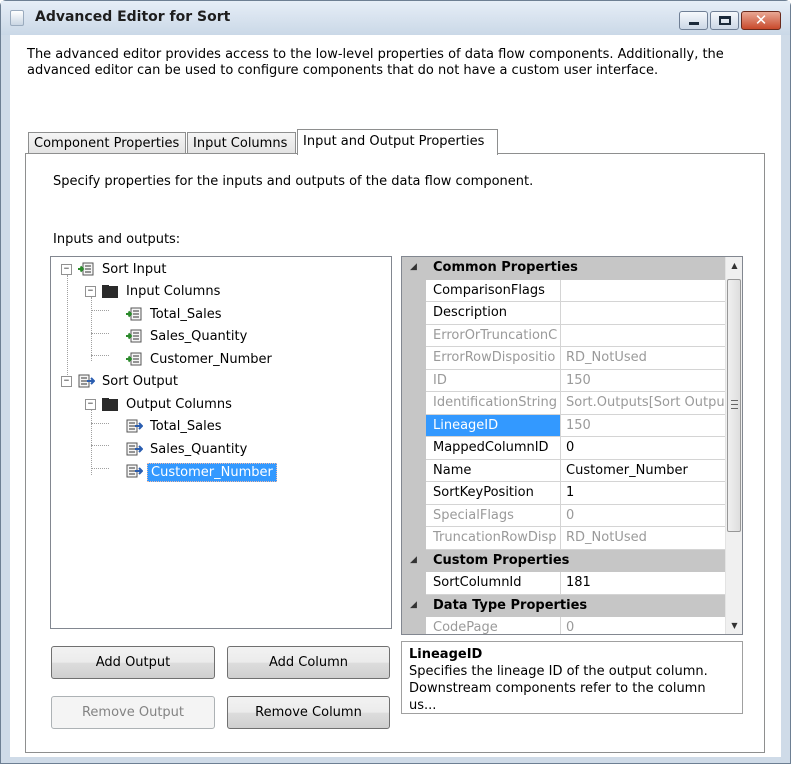  I want to click on app-icon, so click(17, 18).